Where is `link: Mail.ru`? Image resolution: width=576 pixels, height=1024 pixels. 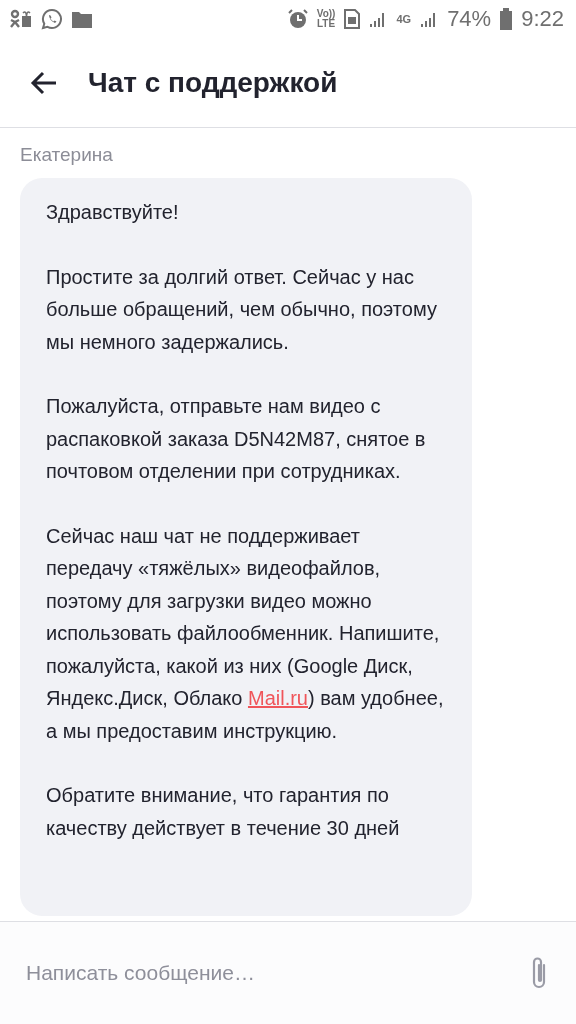 link: Mail.ru is located at coordinates (277, 698).